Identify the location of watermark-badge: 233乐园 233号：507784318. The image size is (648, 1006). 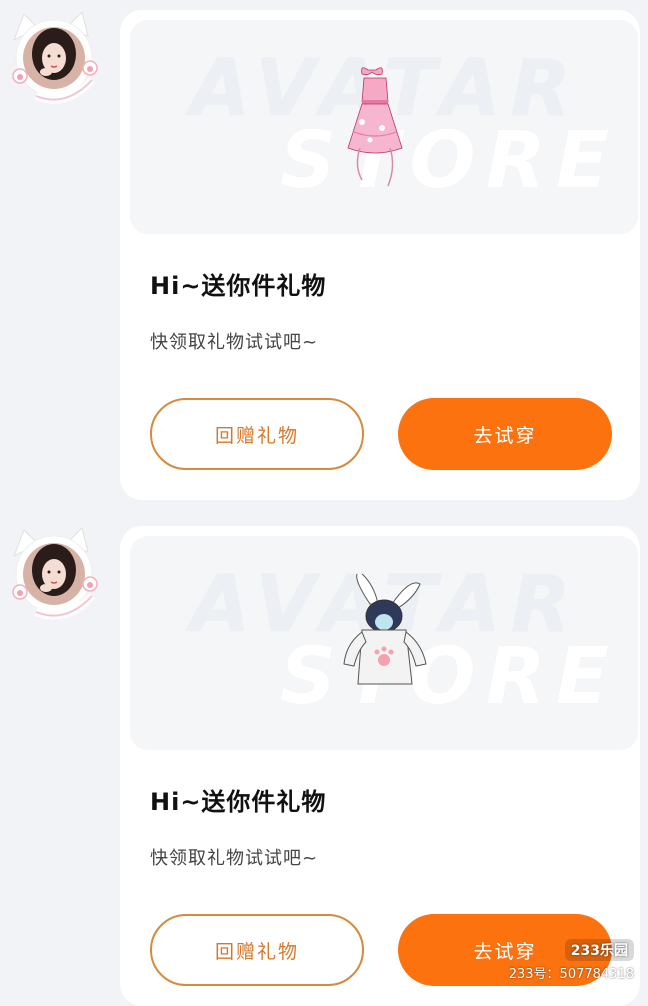
(571, 960).